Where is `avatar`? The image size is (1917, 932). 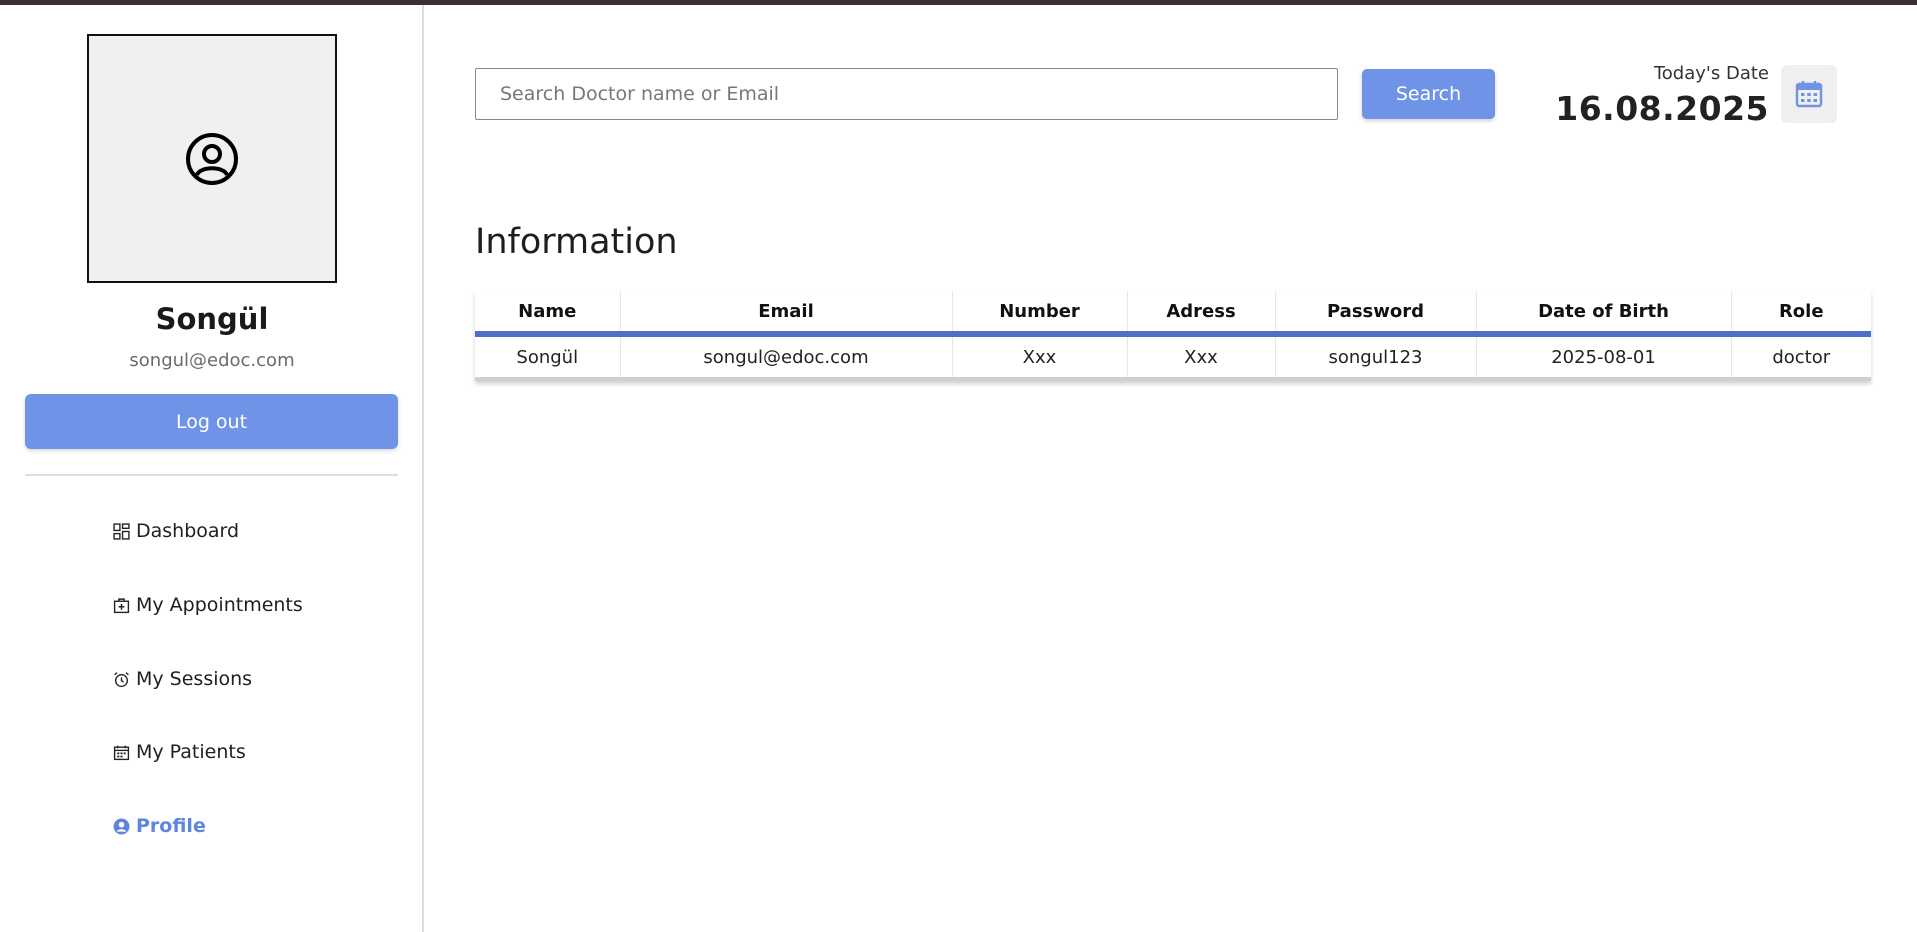 avatar is located at coordinates (212, 158).